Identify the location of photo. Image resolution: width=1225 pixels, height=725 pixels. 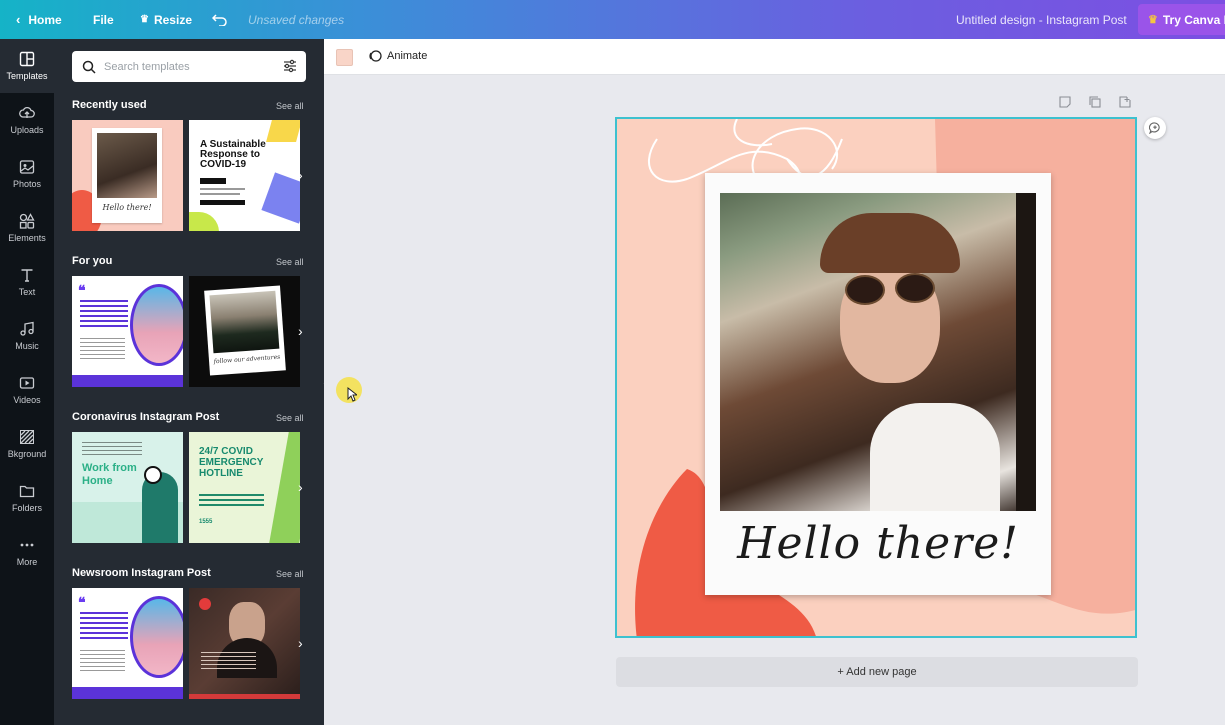
(244, 322).